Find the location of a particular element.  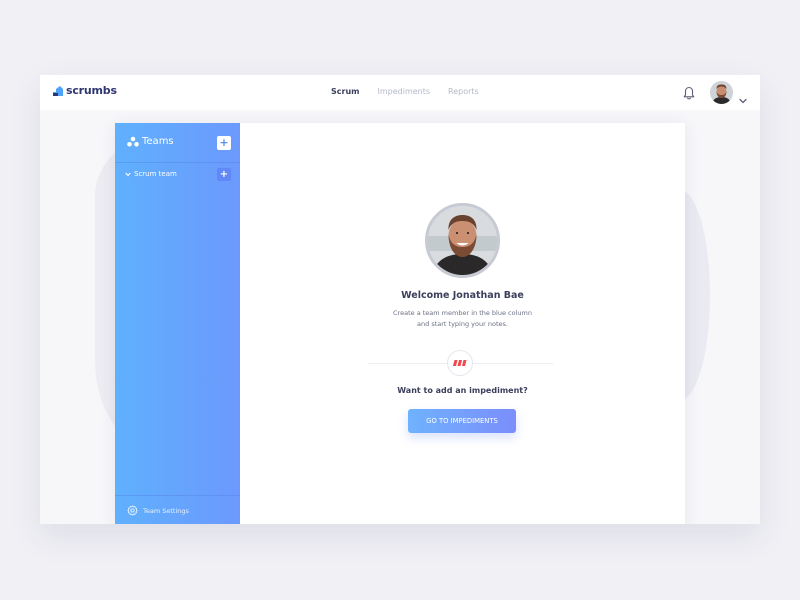

user-avatar is located at coordinates (721, 92).